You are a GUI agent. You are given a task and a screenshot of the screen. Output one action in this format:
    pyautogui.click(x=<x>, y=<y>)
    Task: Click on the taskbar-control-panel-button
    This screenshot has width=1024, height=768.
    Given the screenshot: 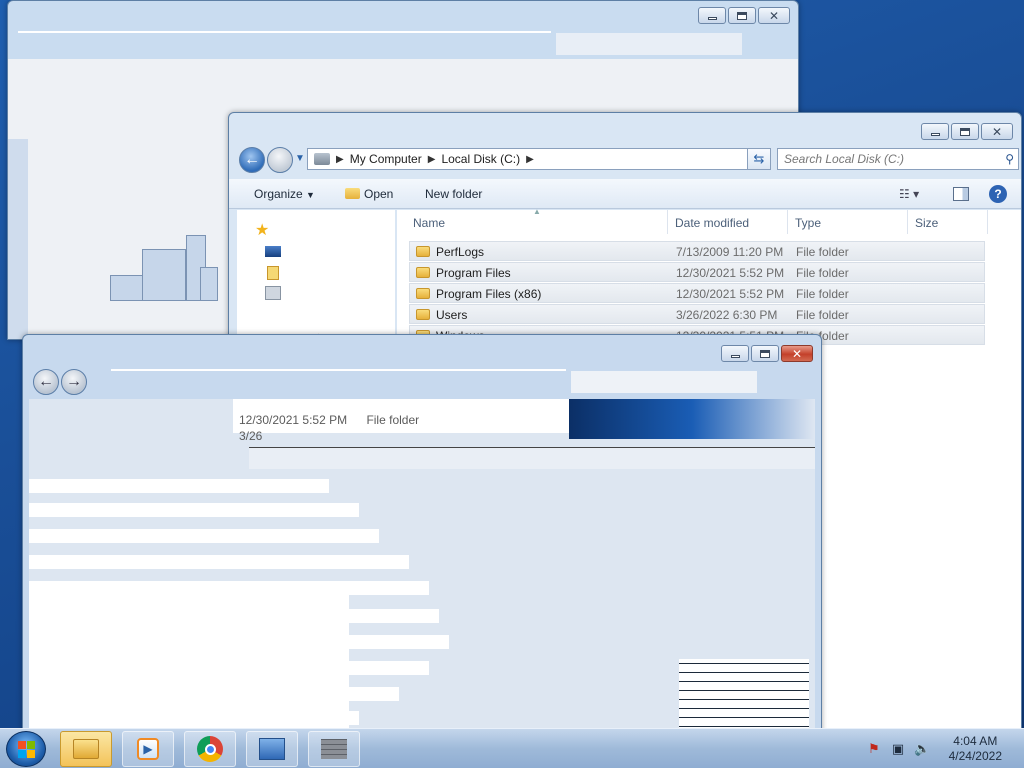 What is the action you would take?
    pyautogui.click(x=272, y=749)
    